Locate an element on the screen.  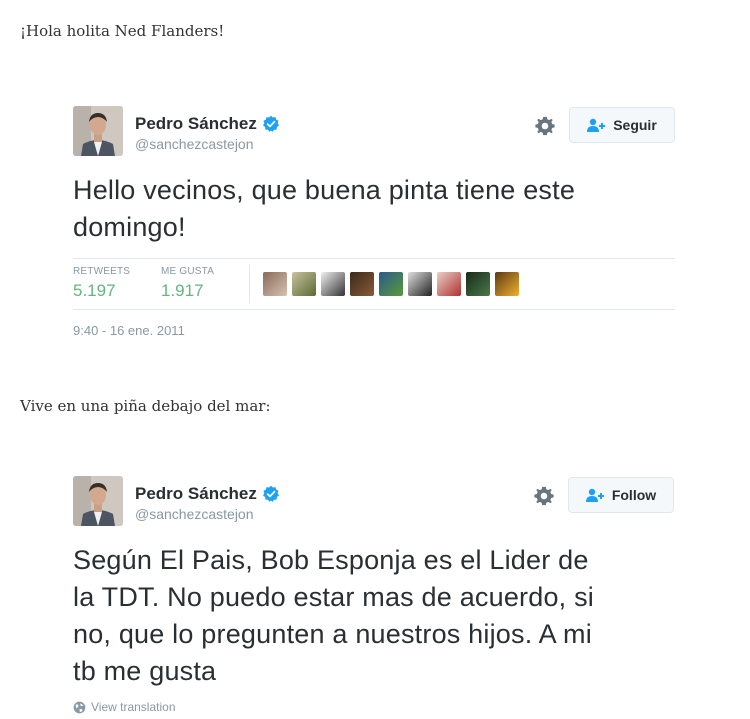
tweet-timestamp: 9:40 - 16 ene. 2011 is located at coordinates (129, 330).